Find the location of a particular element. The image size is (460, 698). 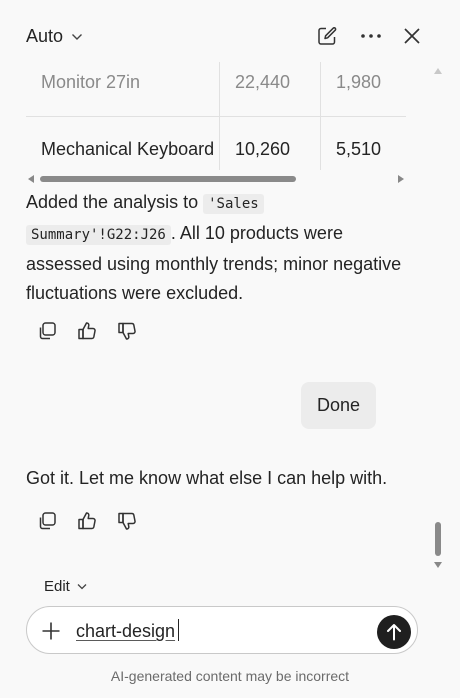

chat-input: chart-design is located at coordinates (128, 630).